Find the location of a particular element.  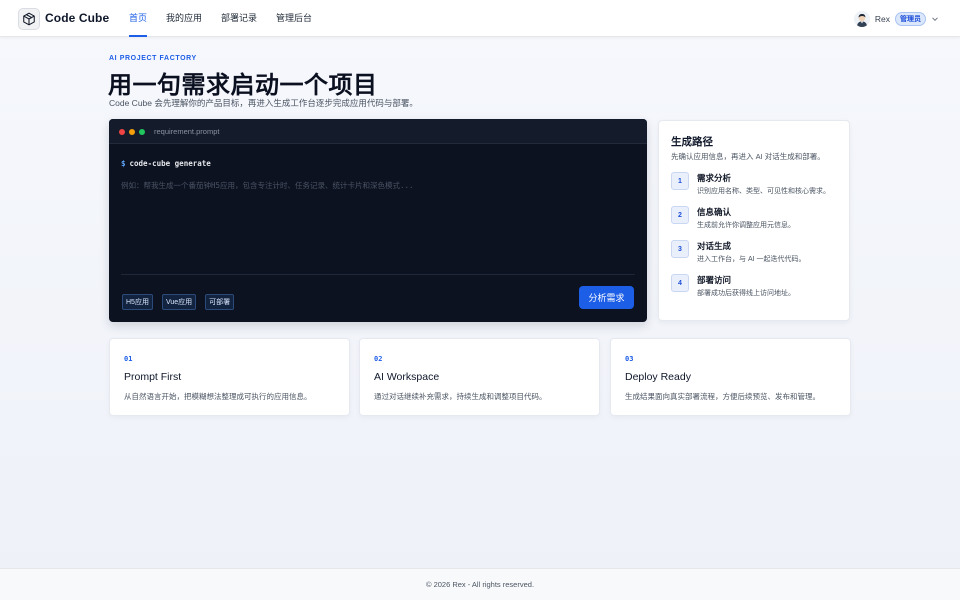

step-title: 部署访问 is located at coordinates (714, 280).